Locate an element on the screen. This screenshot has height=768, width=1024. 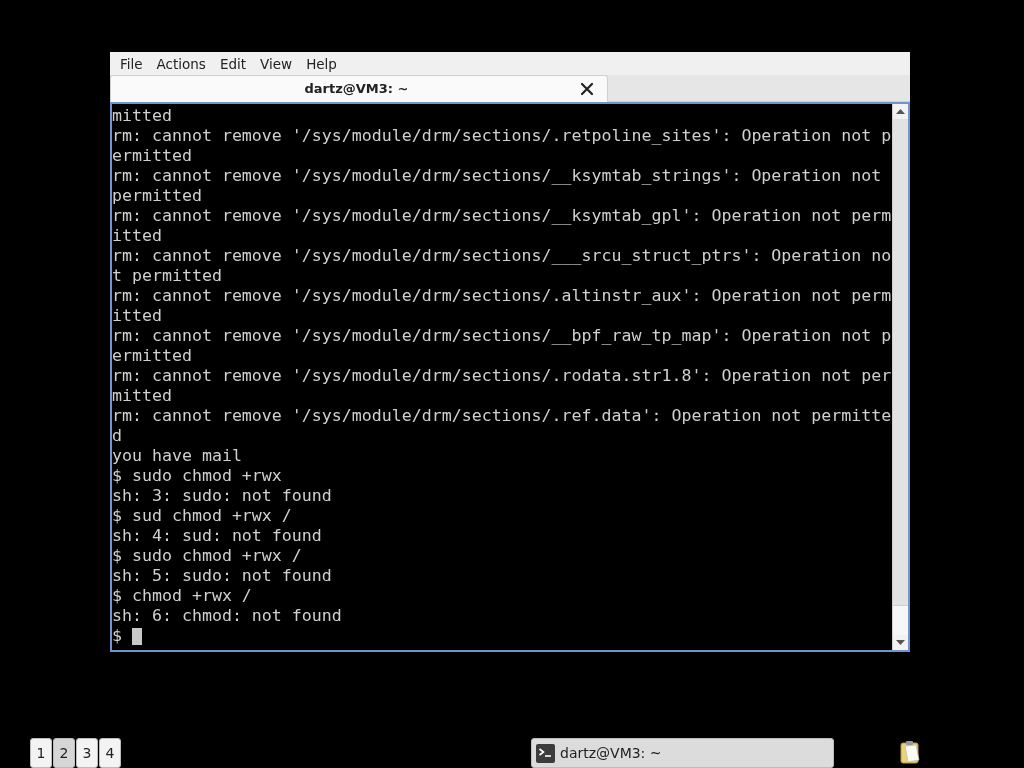
caret-down-icon is located at coordinates (900, 642).